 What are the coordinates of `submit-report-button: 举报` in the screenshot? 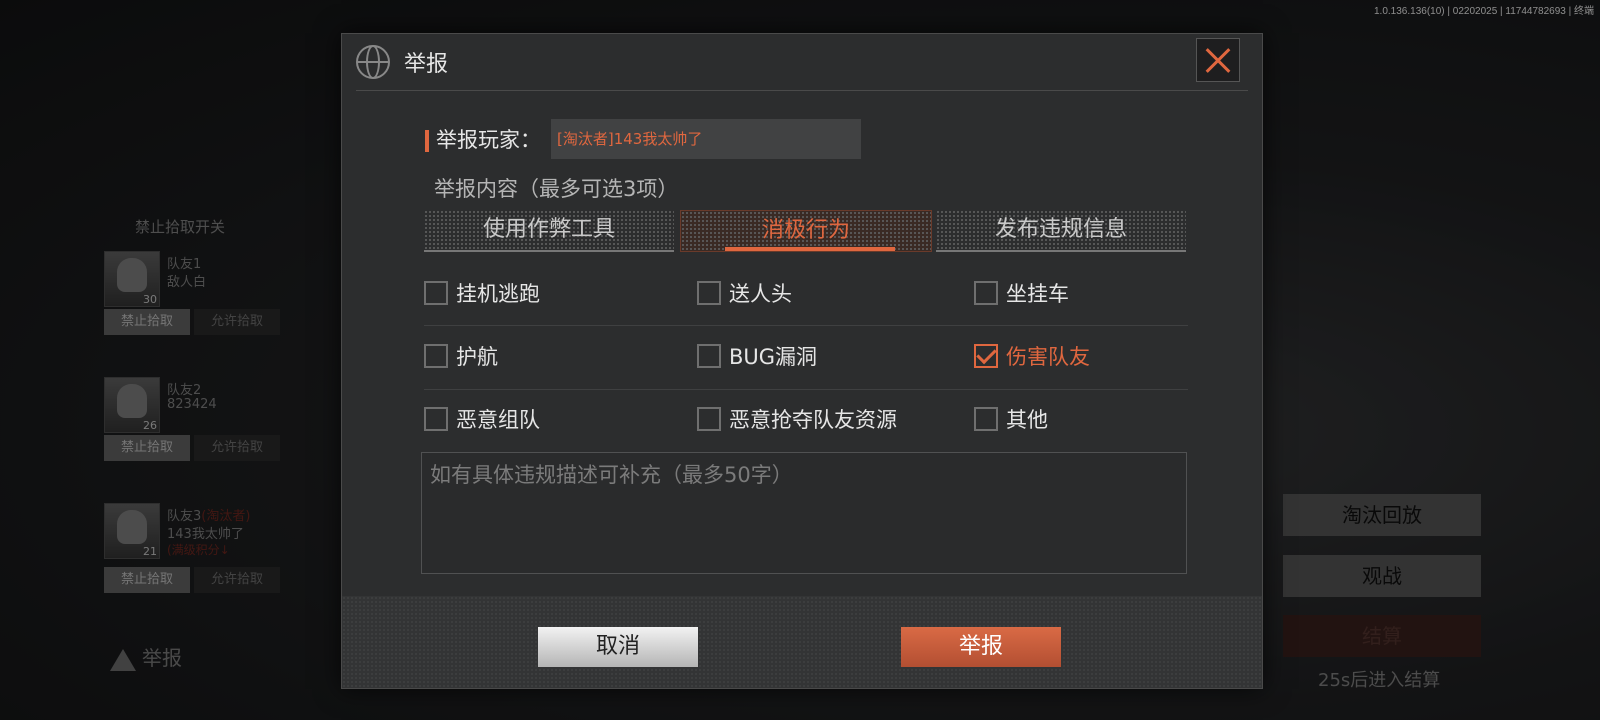 It's located at (981, 647).